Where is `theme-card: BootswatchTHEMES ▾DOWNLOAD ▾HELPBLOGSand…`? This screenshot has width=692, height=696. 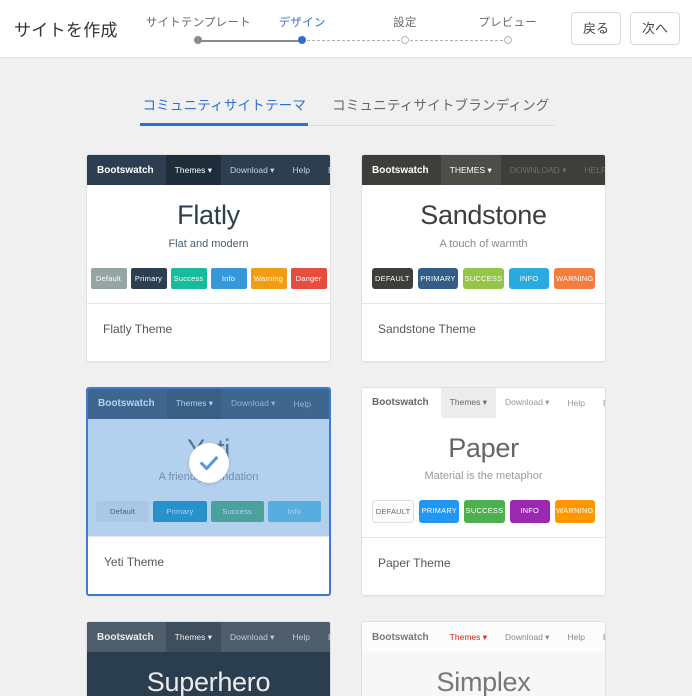 theme-card: BootswatchTHEMES ▾DOWNLOAD ▾HELPBLOGSand… is located at coordinates (483, 258).